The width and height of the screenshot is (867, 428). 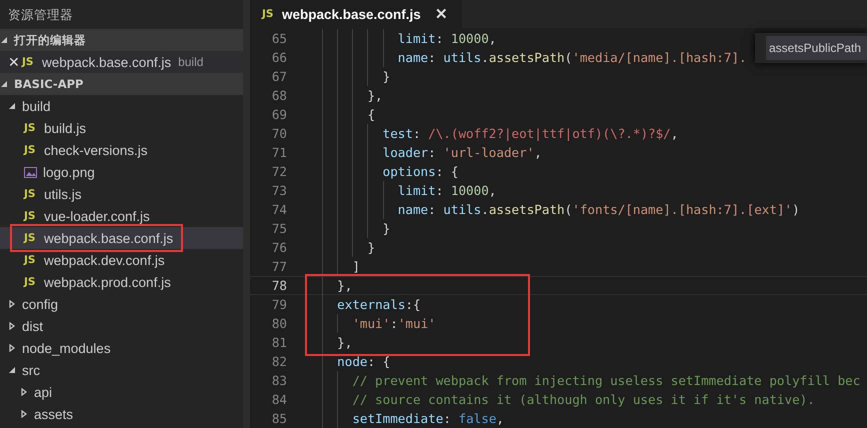 What do you see at coordinates (121, 172) in the screenshot?
I see `file-item: logo.png` at bounding box center [121, 172].